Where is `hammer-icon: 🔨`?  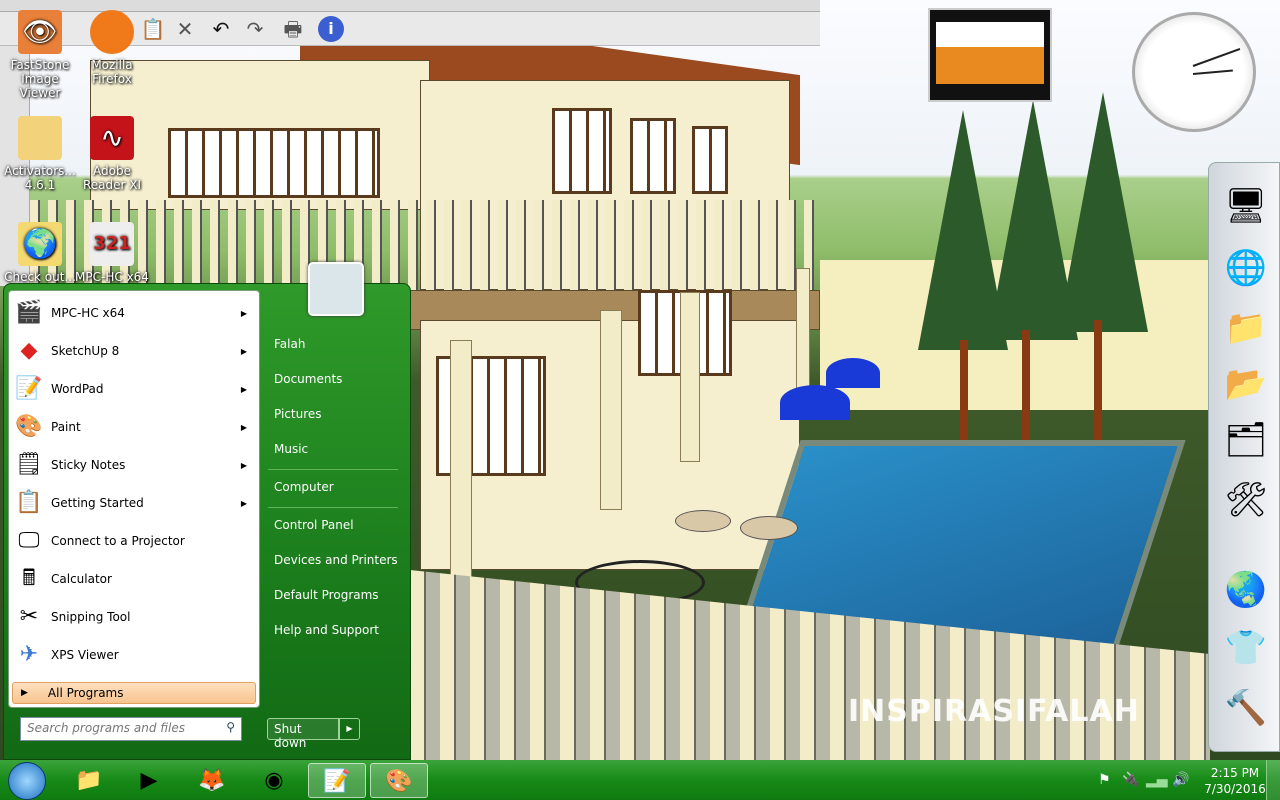 hammer-icon: 🔨 is located at coordinates (1246, 708).